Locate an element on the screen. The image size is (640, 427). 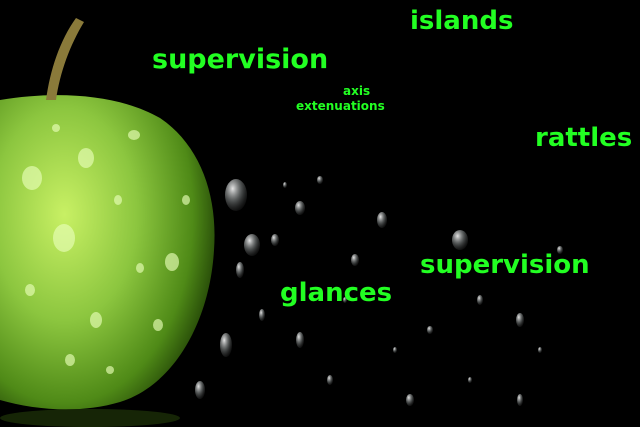
word-supervision-bottom: supervision is located at coordinates (505, 265).